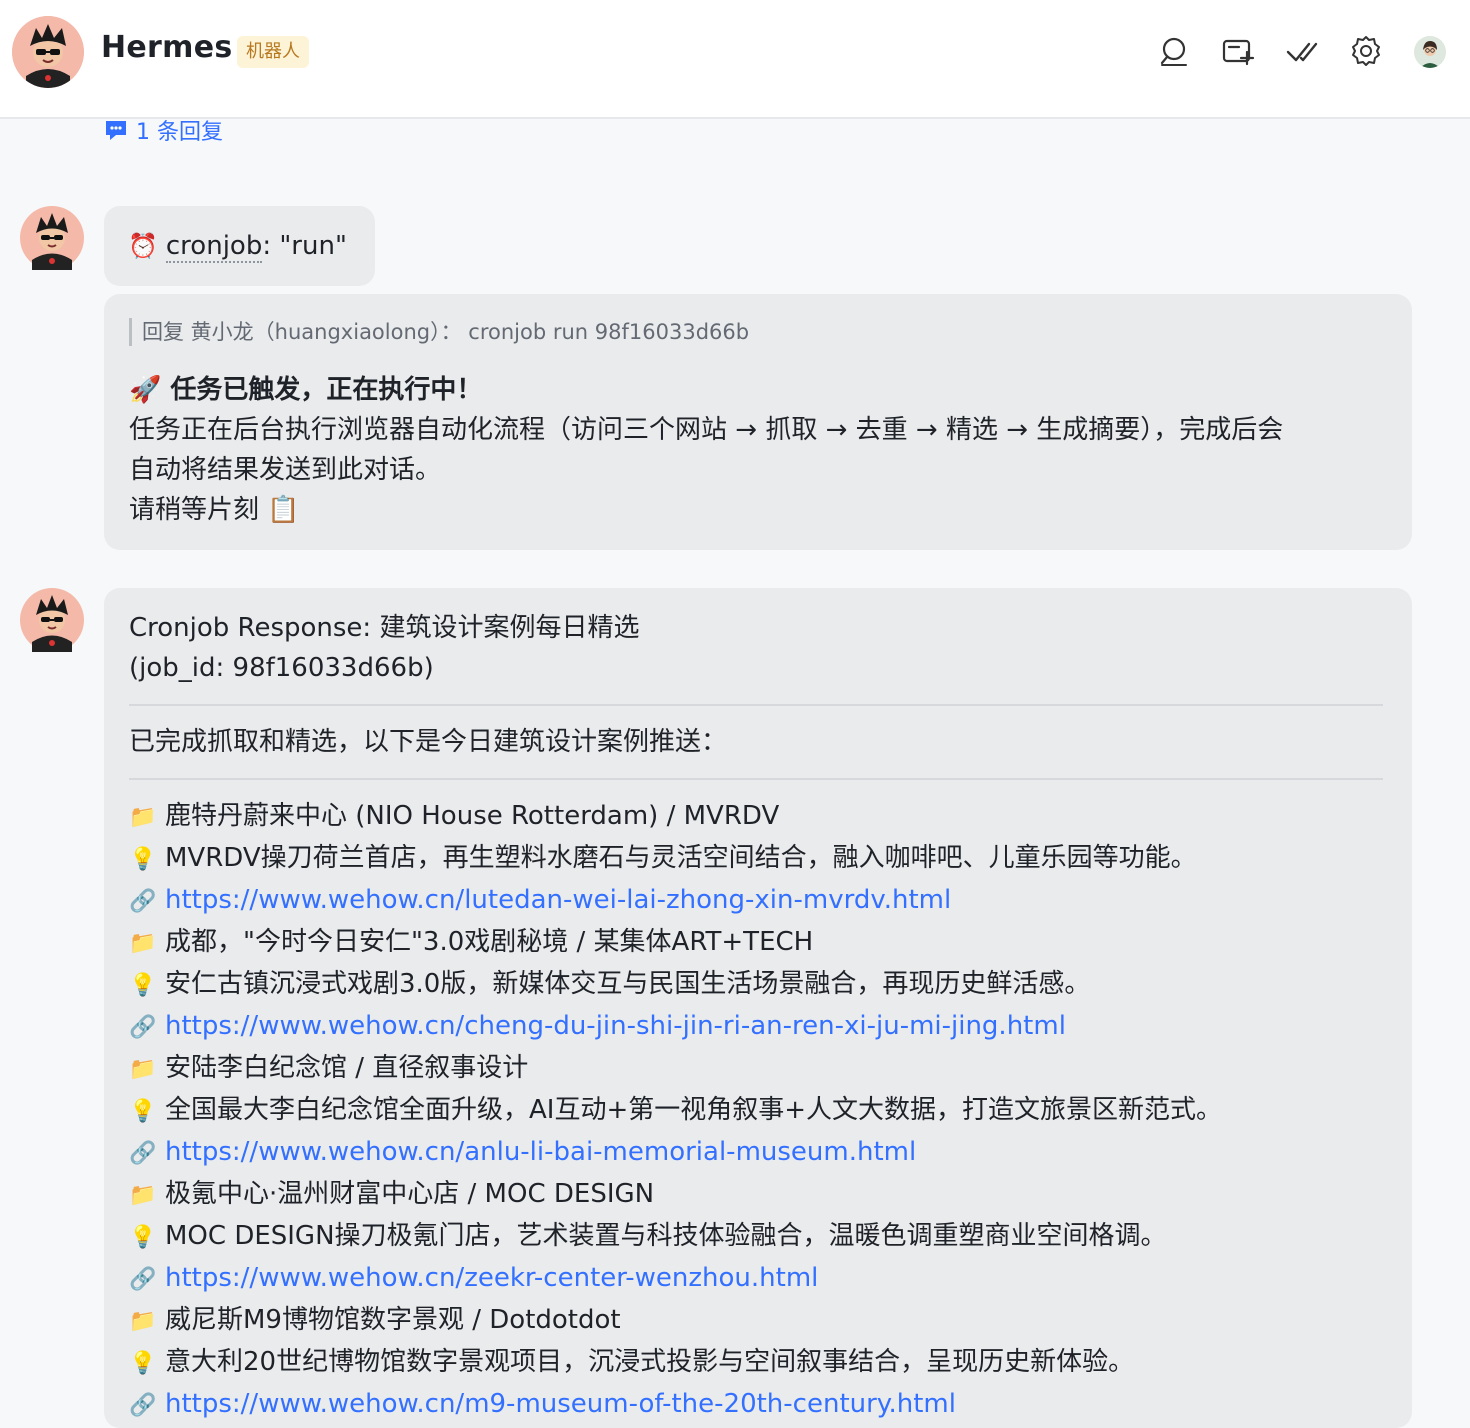 The height and width of the screenshot is (1428, 1470). What do you see at coordinates (410, 1194) in the screenshot?
I see `case-title: 极氪中心·温州财富中心店 / MOC DESIGN` at bounding box center [410, 1194].